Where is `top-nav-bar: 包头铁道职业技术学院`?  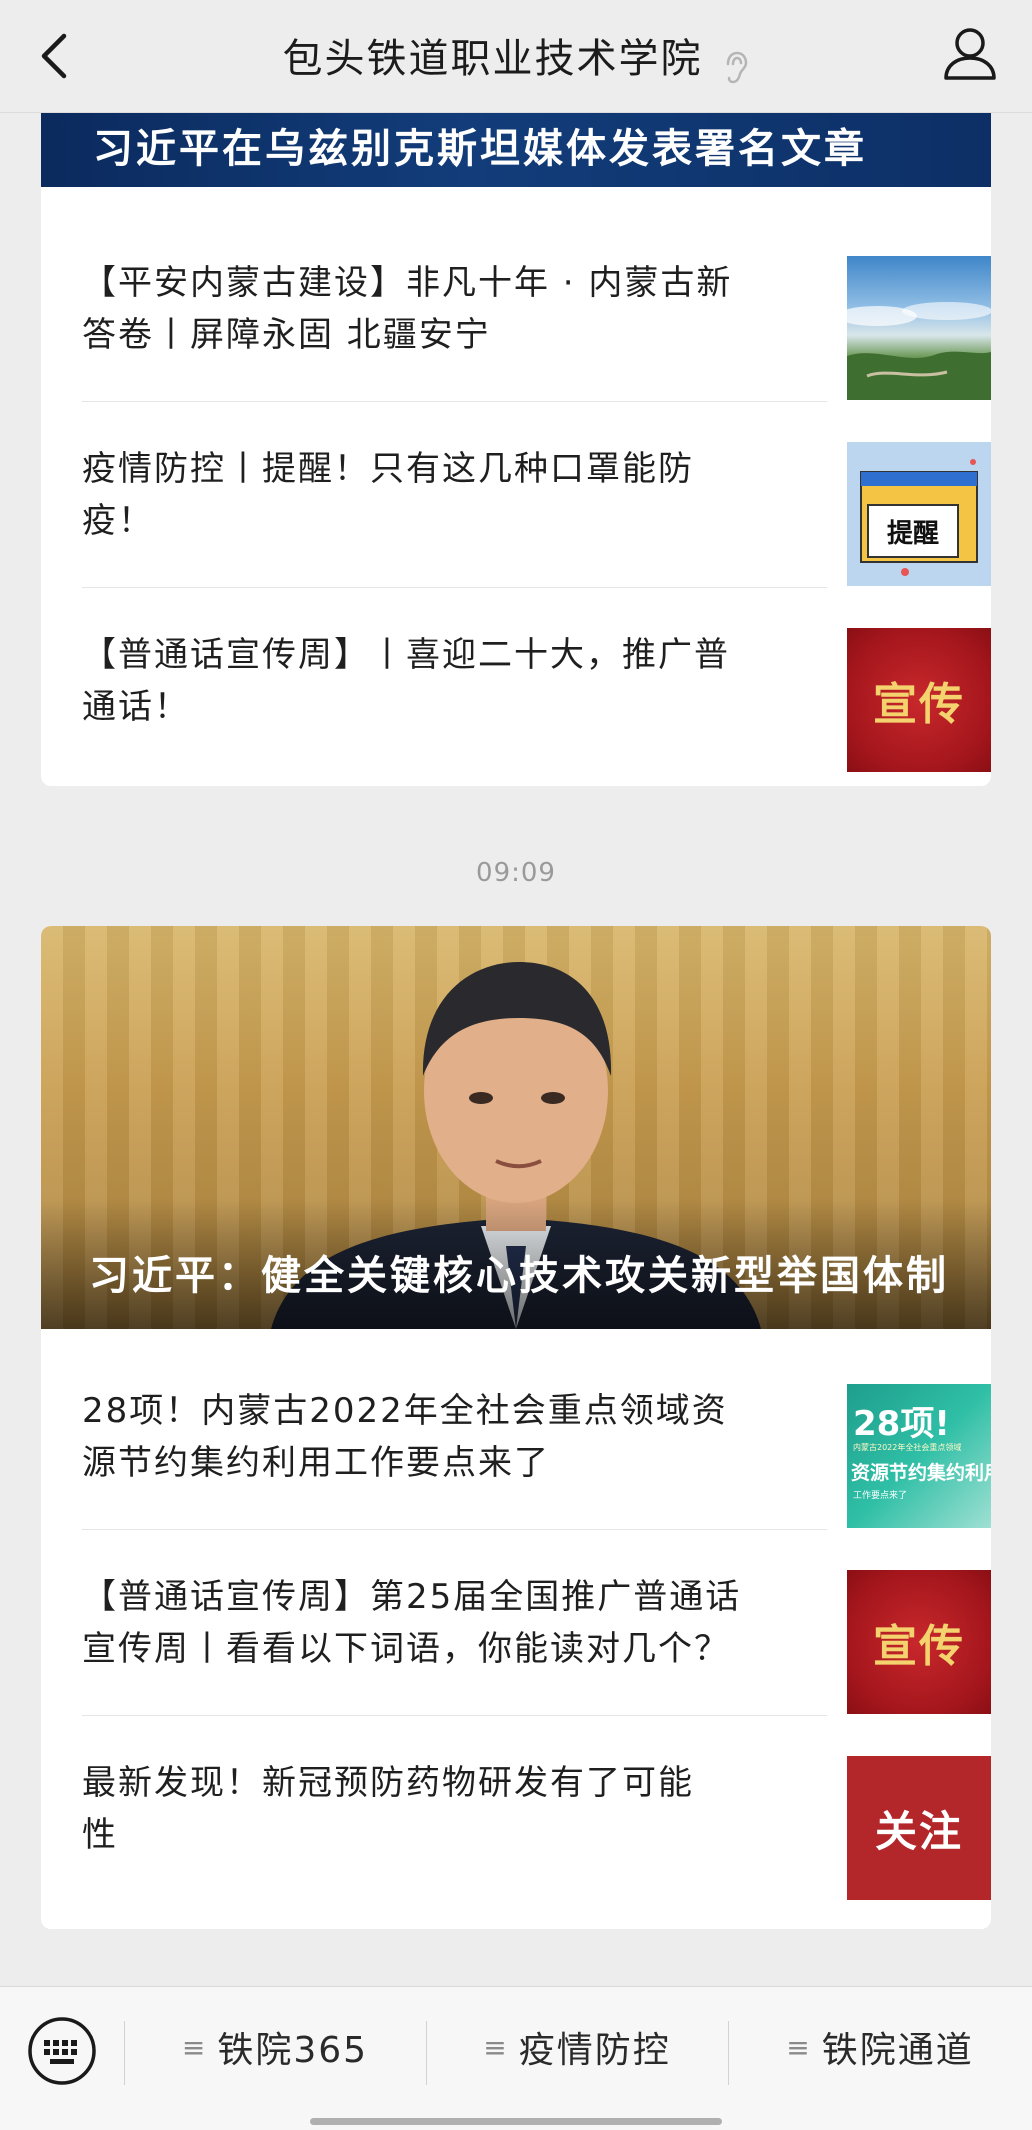 top-nav-bar: 包头铁道职业技术学院 is located at coordinates (516, 56).